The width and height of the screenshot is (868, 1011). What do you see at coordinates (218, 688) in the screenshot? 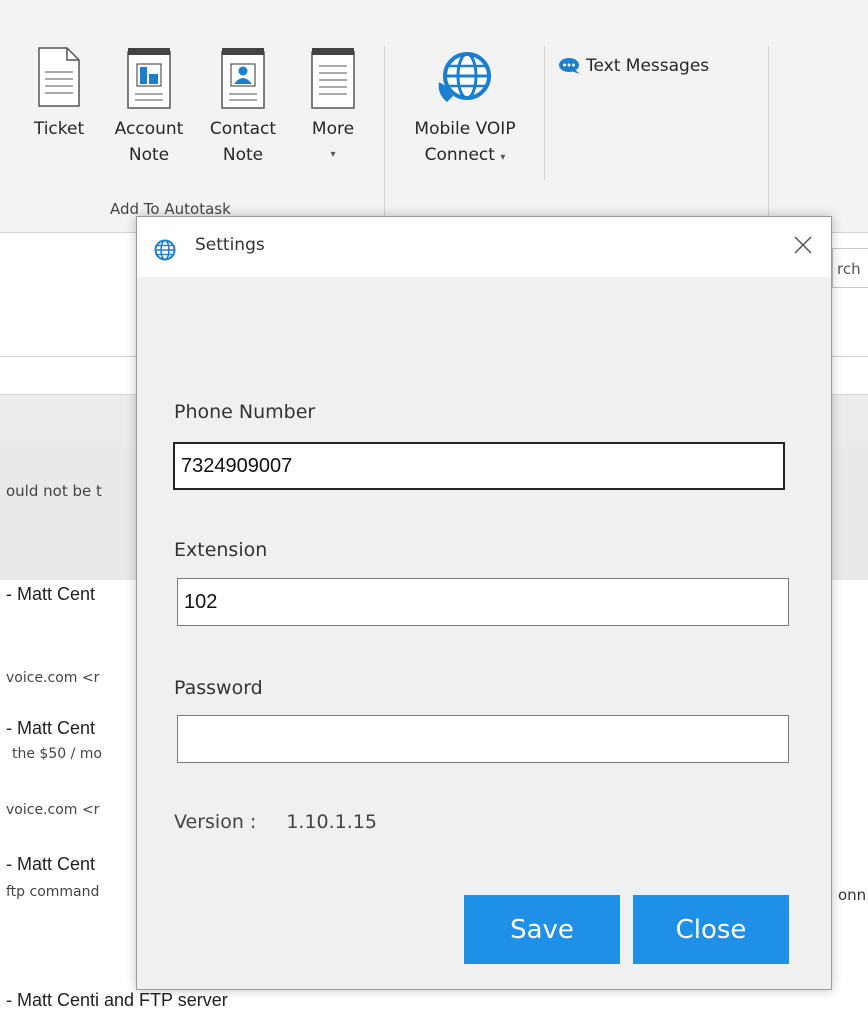
I see `password-label: Password` at bounding box center [218, 688].